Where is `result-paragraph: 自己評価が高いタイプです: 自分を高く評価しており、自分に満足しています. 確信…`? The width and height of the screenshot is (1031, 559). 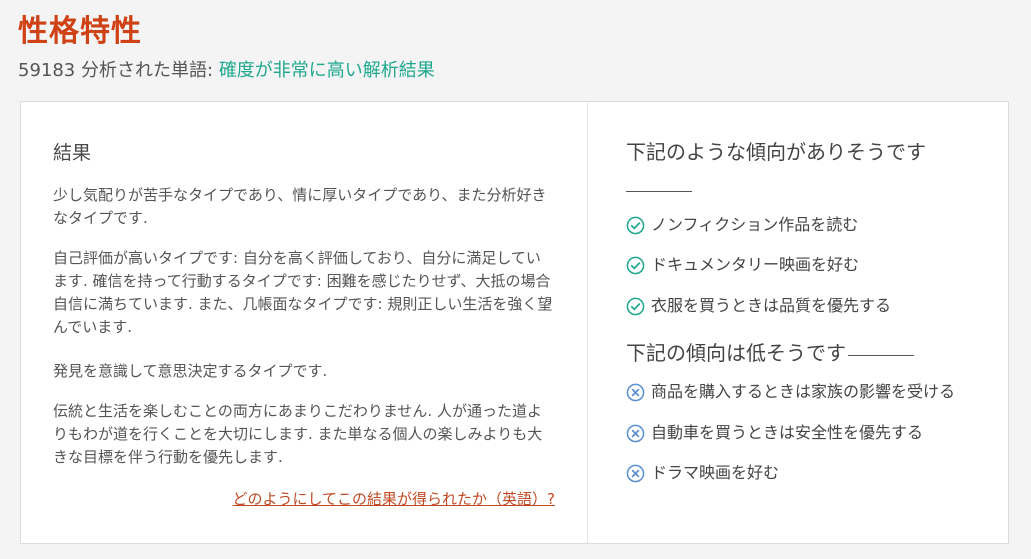 result-paragraph: 自己評価が高いタイプです: 自分を高く評価しており、自分に満足しています. 確信… is located at coordinates (303, 292).